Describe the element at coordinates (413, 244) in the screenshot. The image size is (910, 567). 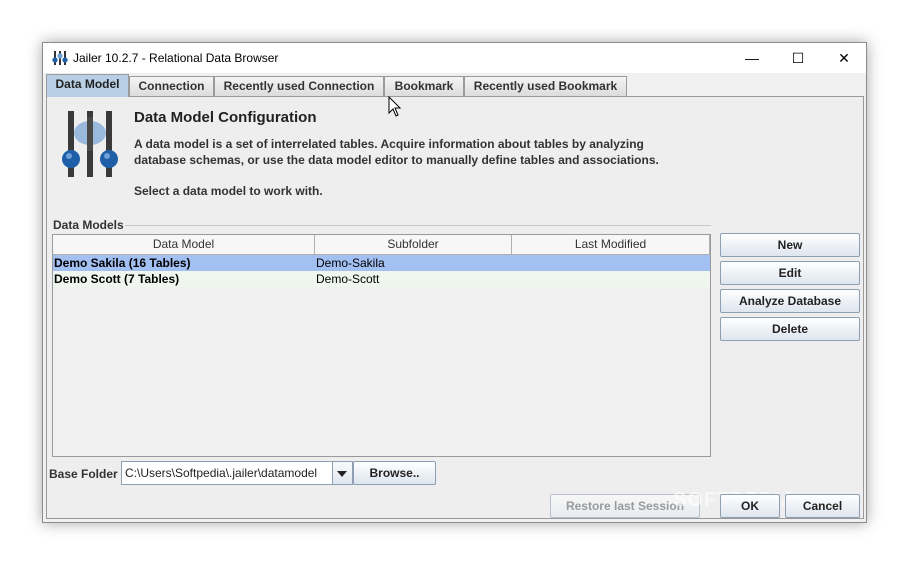
I see `column-header-subfolder: Subfolder` at that location.